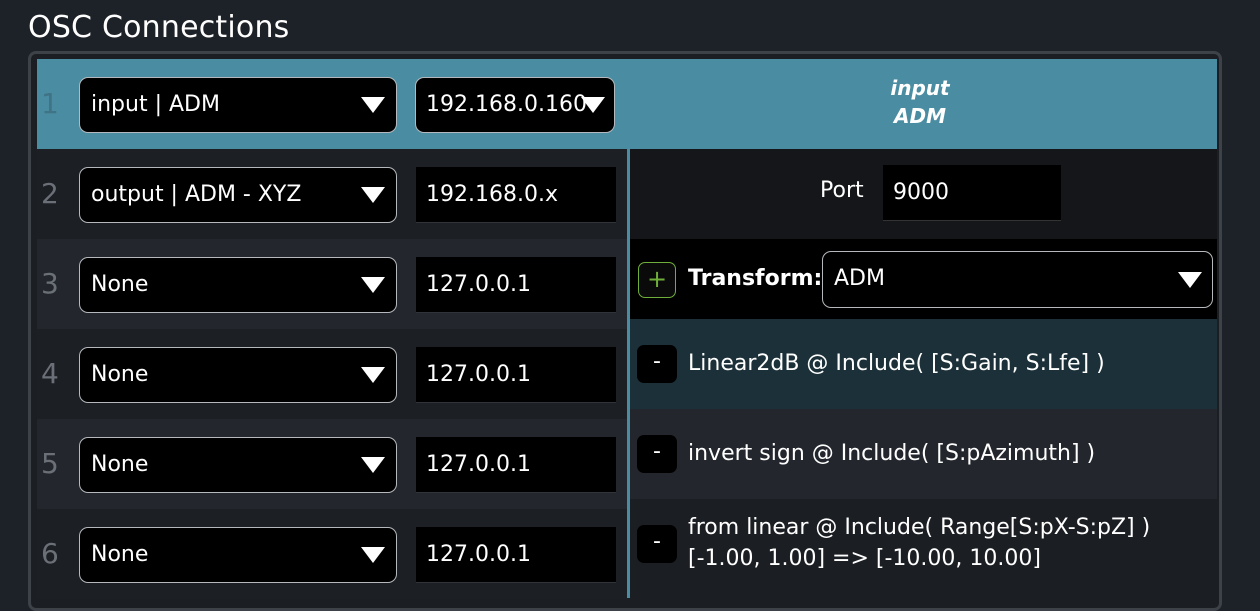 Image resolution: width=1260 pixels, height=611 pixels. I want to click on ip-dropdown: 192.168.0.160, so click(515, 105).